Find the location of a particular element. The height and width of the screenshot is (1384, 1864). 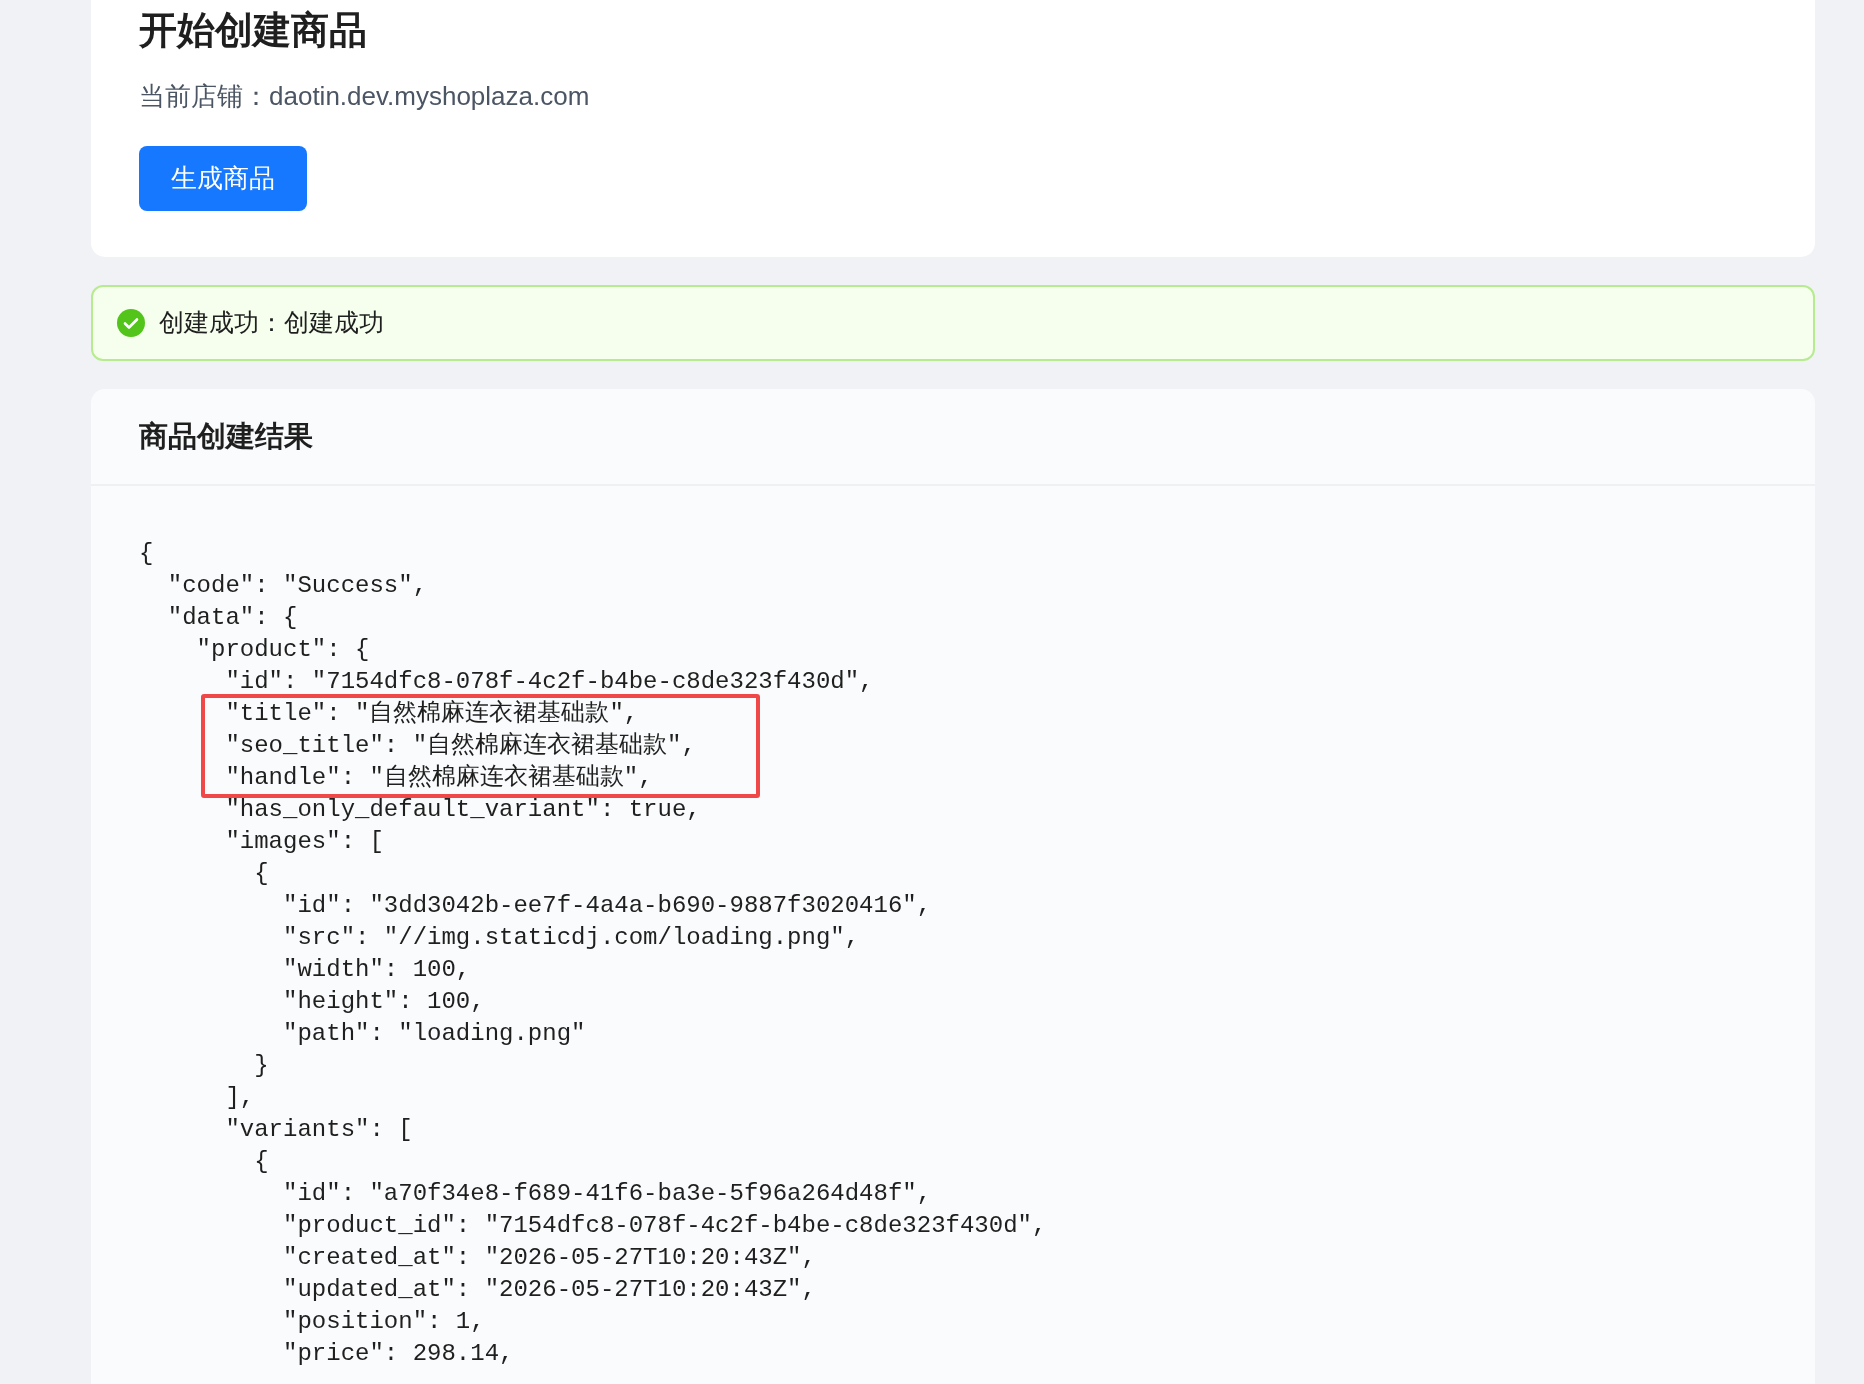

code-line: "id": "3dd3042b-ee7f-4a4a-b690-9887f3020416", is located at coordinates (607, 906).